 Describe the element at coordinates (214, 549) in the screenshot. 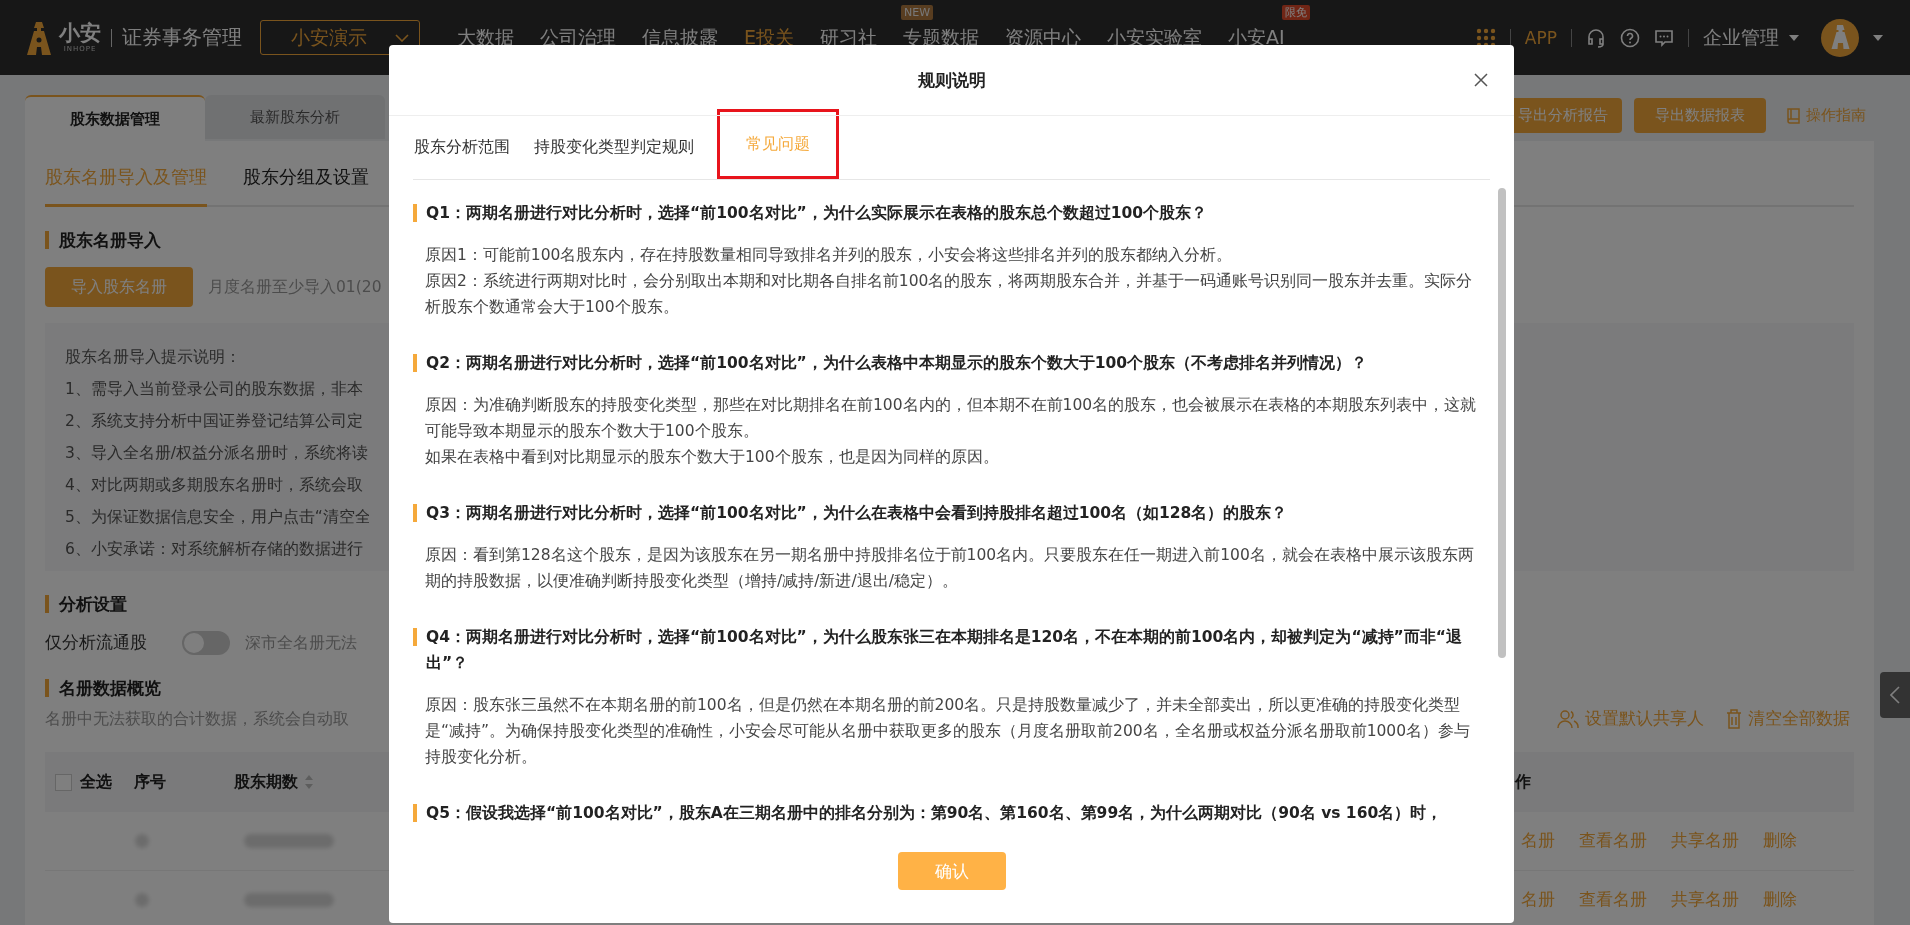

I see `note-text: 6、小安承诺：对系统解析存储的数据进行` at that location.